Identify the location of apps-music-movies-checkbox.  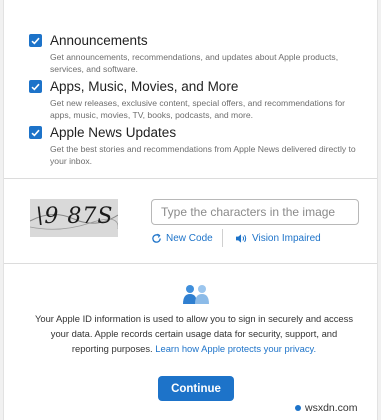
(35, 86).